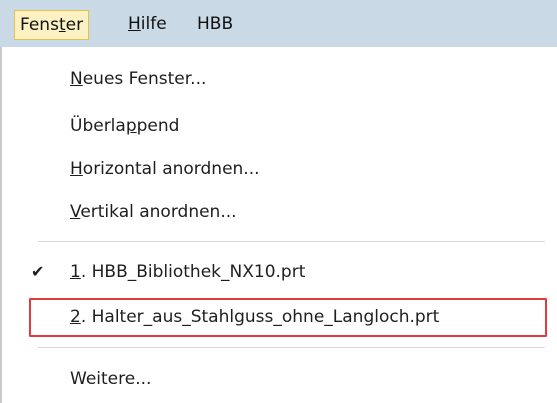  Describe the element at coordinates (75, 272) in the screenshot. I see `mnemonic: 1` at that location.